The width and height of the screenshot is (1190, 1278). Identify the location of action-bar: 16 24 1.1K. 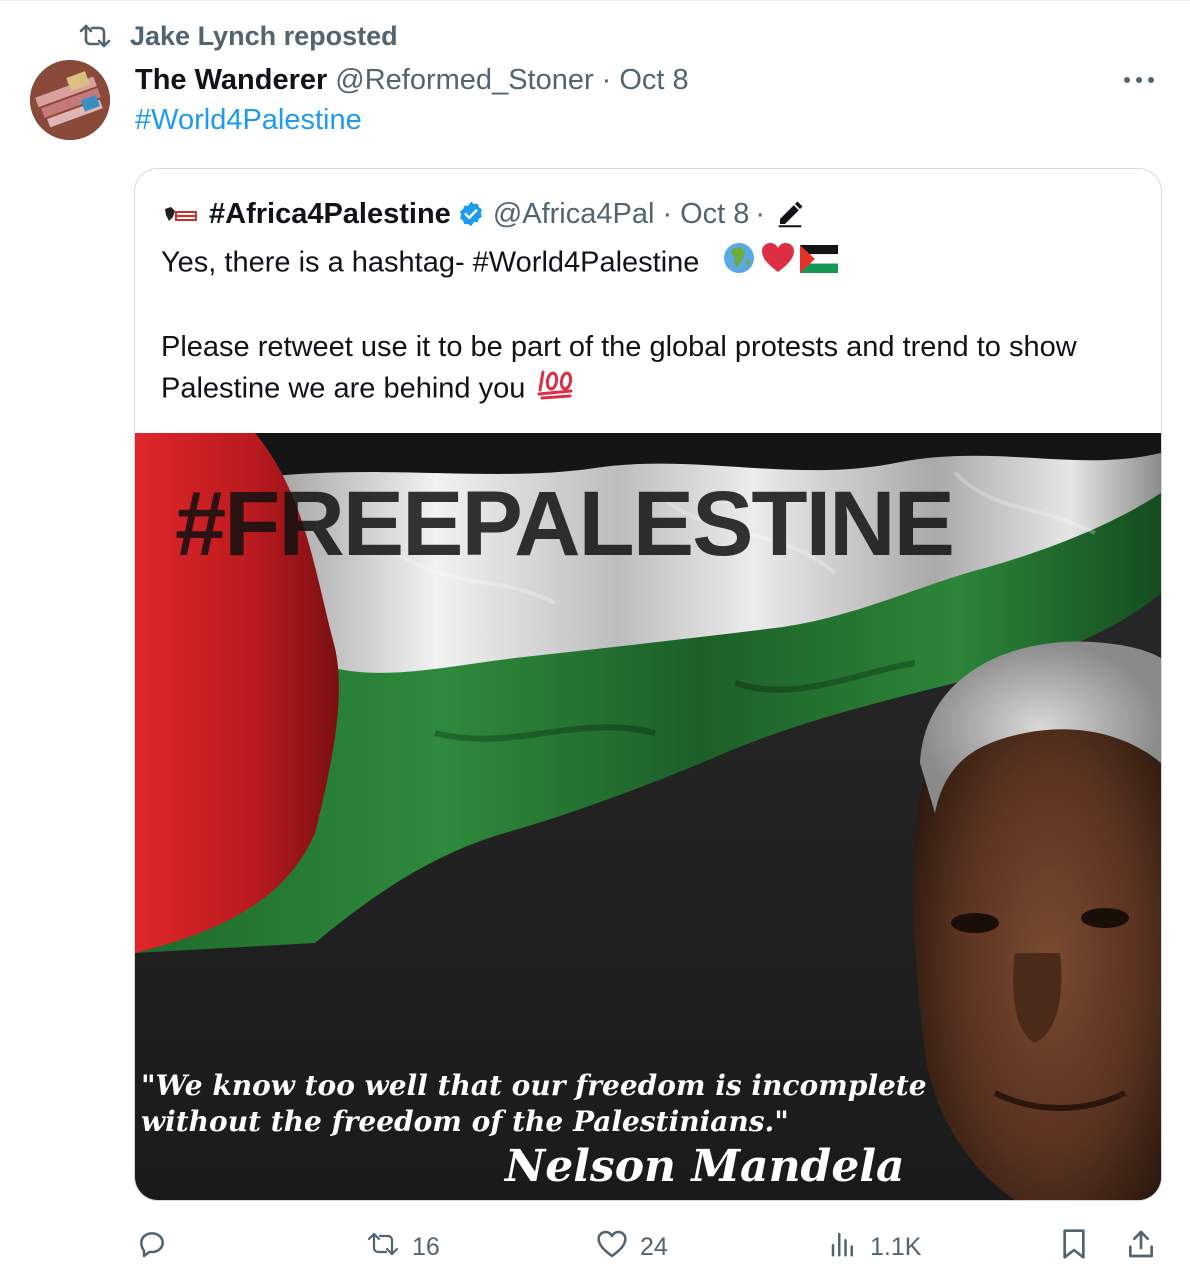
(595, 1247).